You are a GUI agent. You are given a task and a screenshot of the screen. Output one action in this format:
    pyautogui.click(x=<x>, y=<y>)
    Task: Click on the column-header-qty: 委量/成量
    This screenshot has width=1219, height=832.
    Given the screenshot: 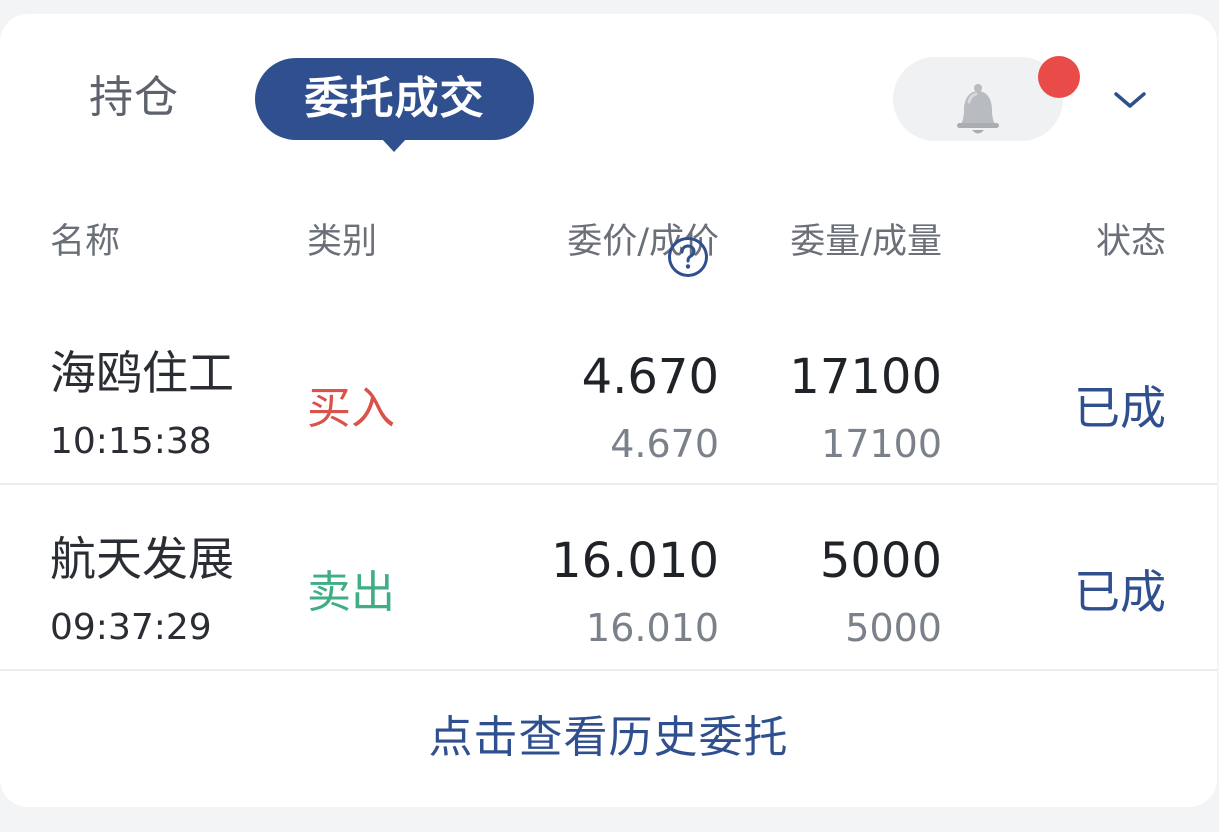 What is the action you would take?
    pyautogui.click(x=866, y=242)
    